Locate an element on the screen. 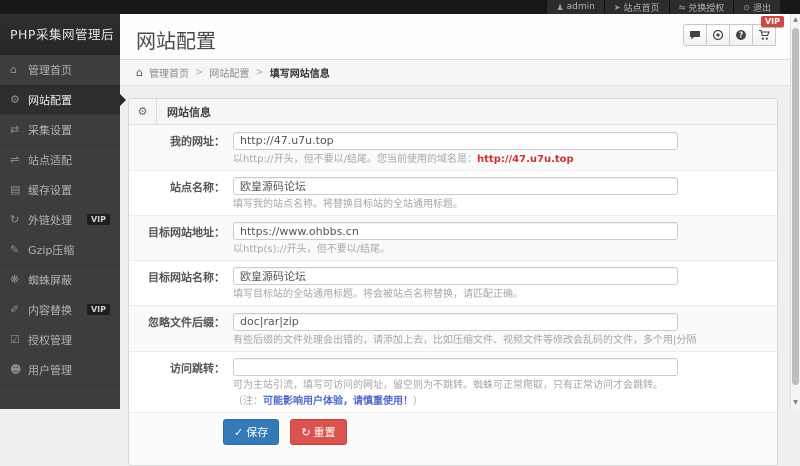 The height and width of the screenshot is (466, 800). record-button is located at coordinates (718, 35).